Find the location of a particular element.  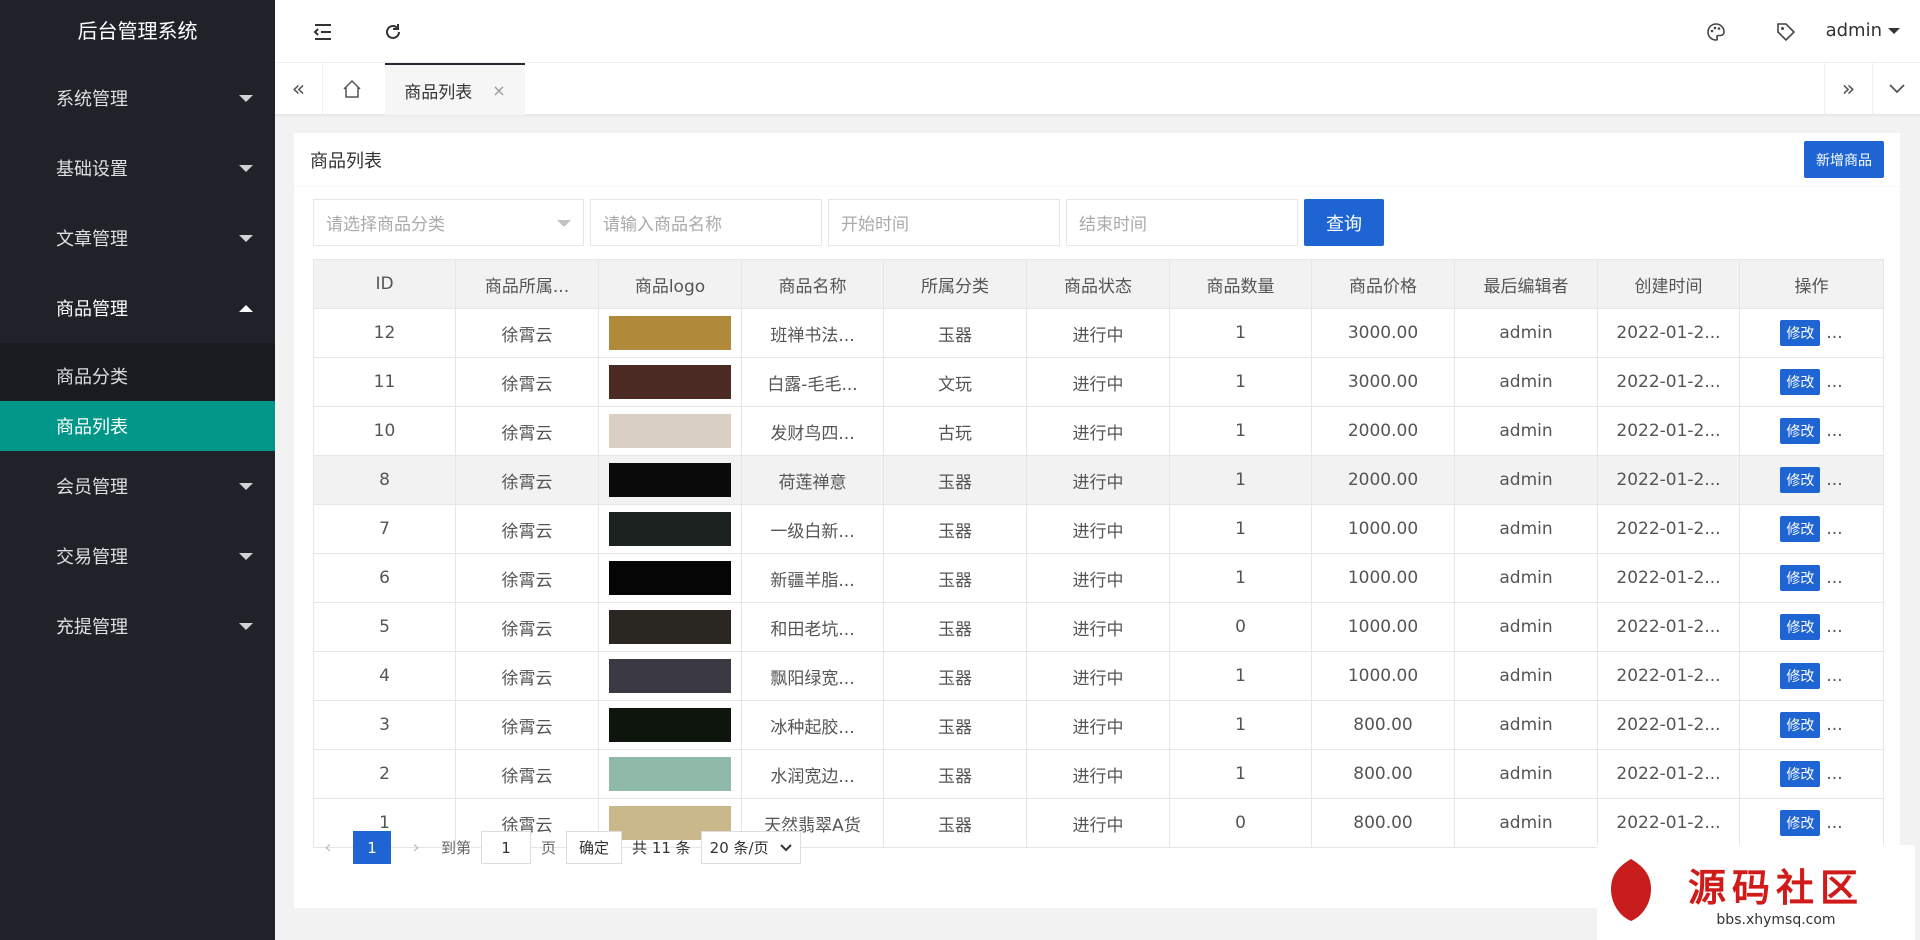

page-size-select: 20 条/页 is located at coordinates (750, 847).